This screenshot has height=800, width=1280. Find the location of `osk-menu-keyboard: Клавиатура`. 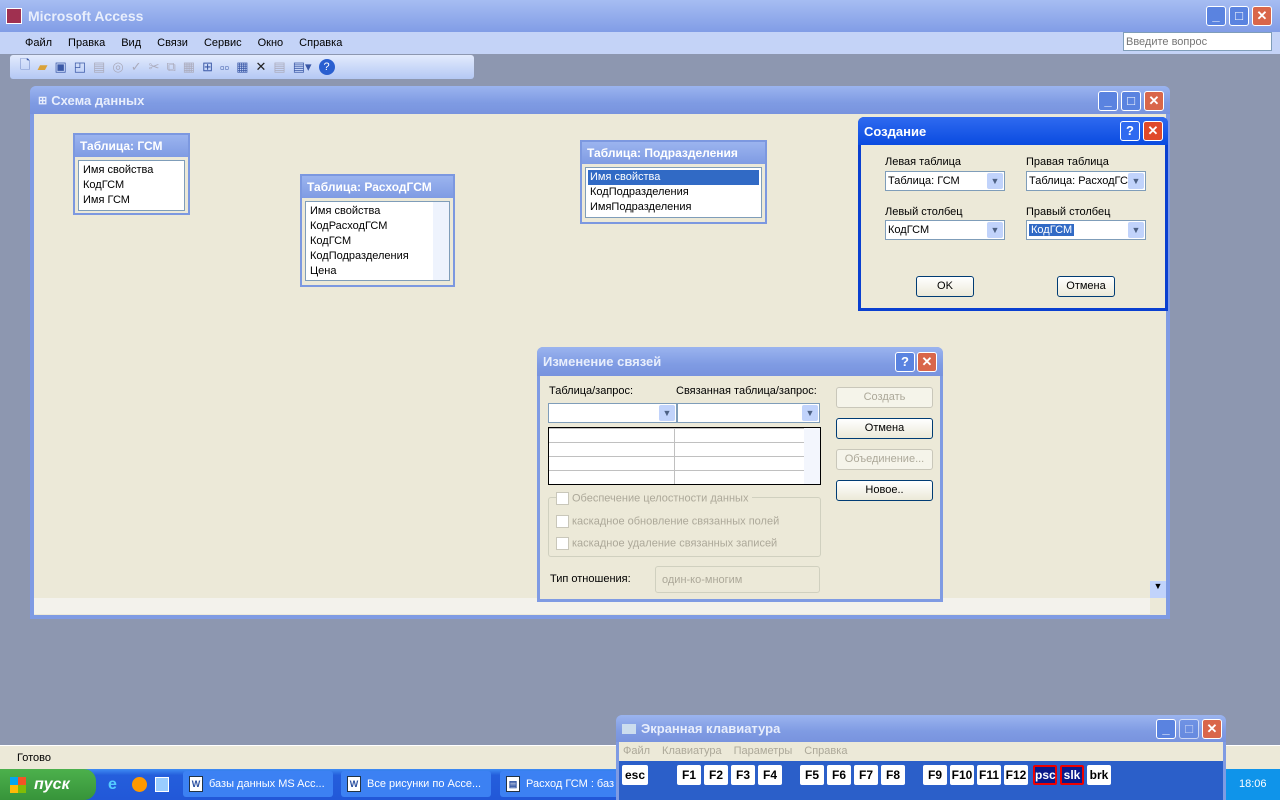

osk-menu-keyboard: Клавиатура is located at coordinates (692, 751).